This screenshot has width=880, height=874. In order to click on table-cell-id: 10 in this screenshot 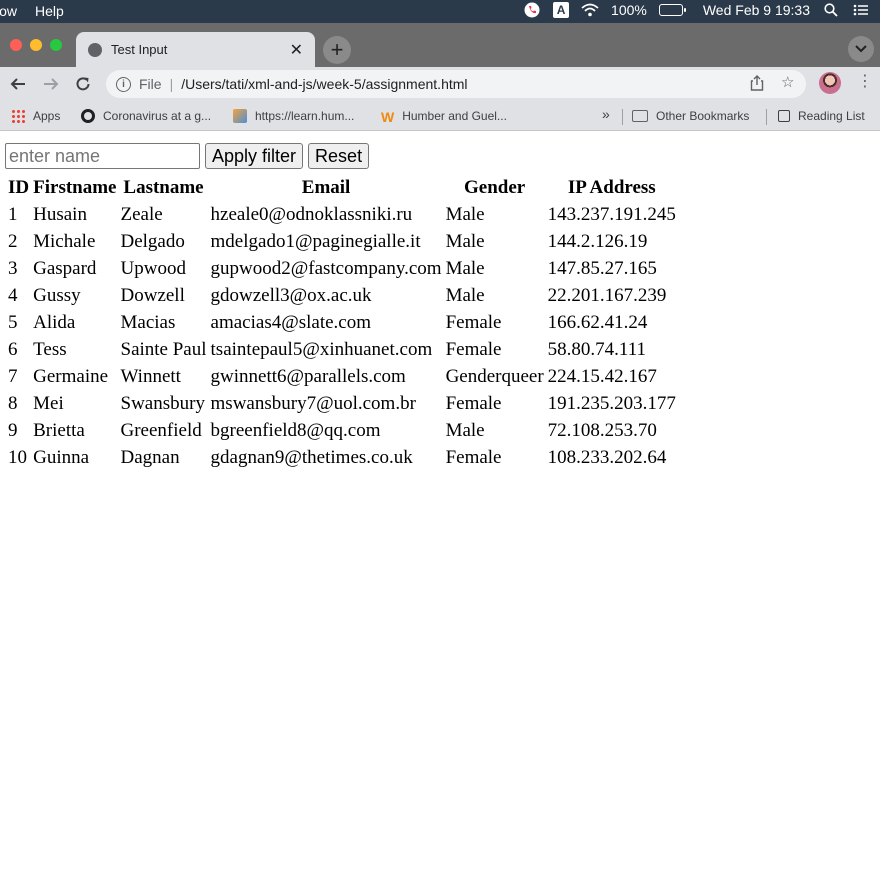, I will do `click(17, 457)`.